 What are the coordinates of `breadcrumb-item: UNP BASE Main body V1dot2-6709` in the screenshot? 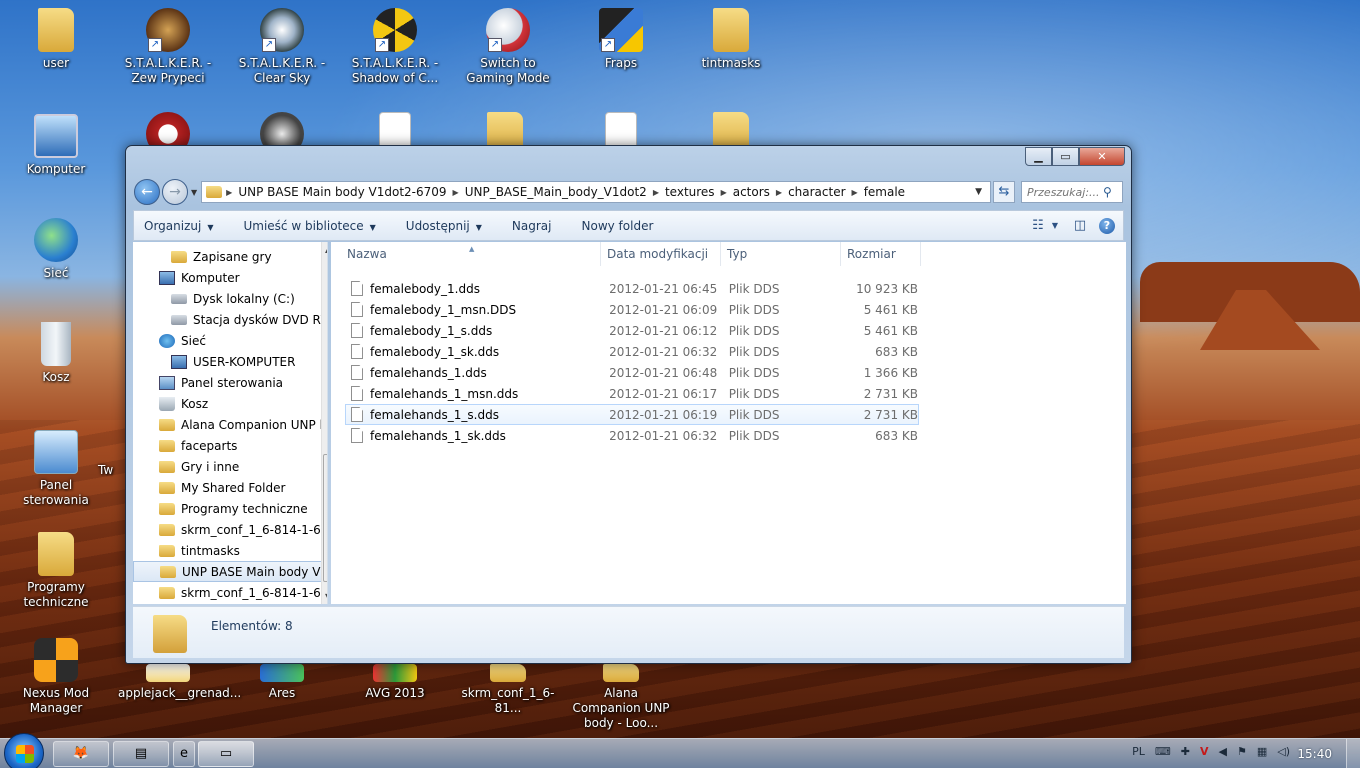 It's located at (342, 192).